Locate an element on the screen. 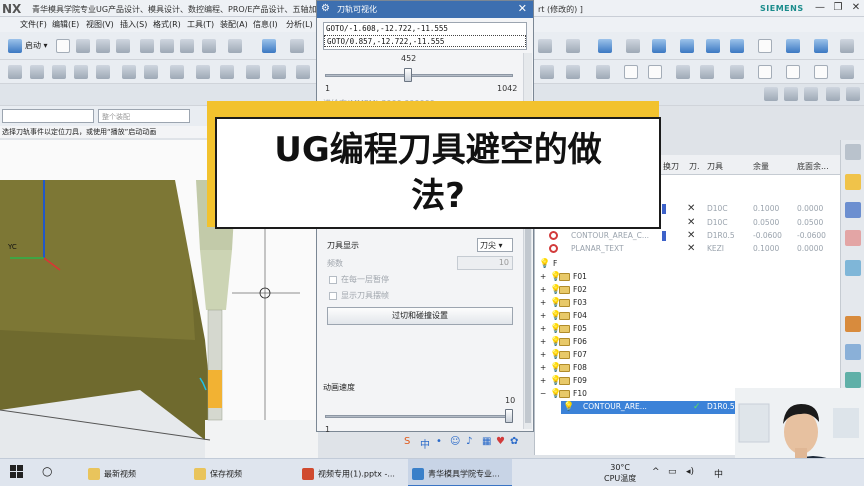  operation-nav-icon is located at coordinates (853, 268).